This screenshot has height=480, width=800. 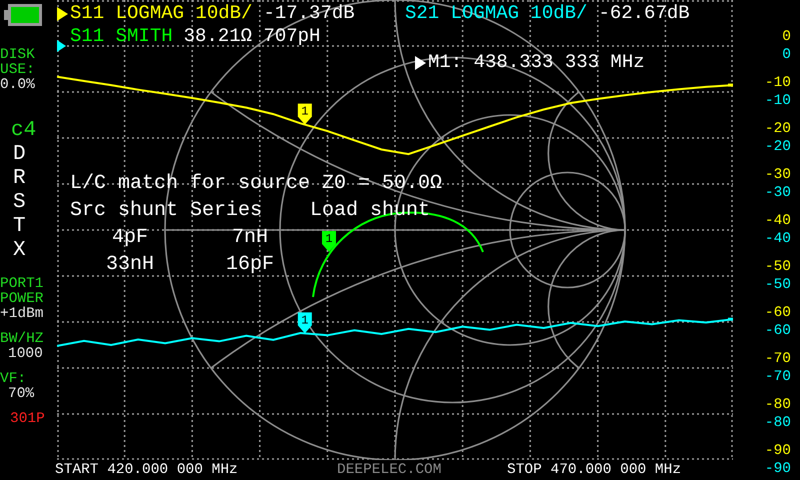 I want to click on trace-label: S11 LOGMAG 10dB/, so click(x=161, y=13).